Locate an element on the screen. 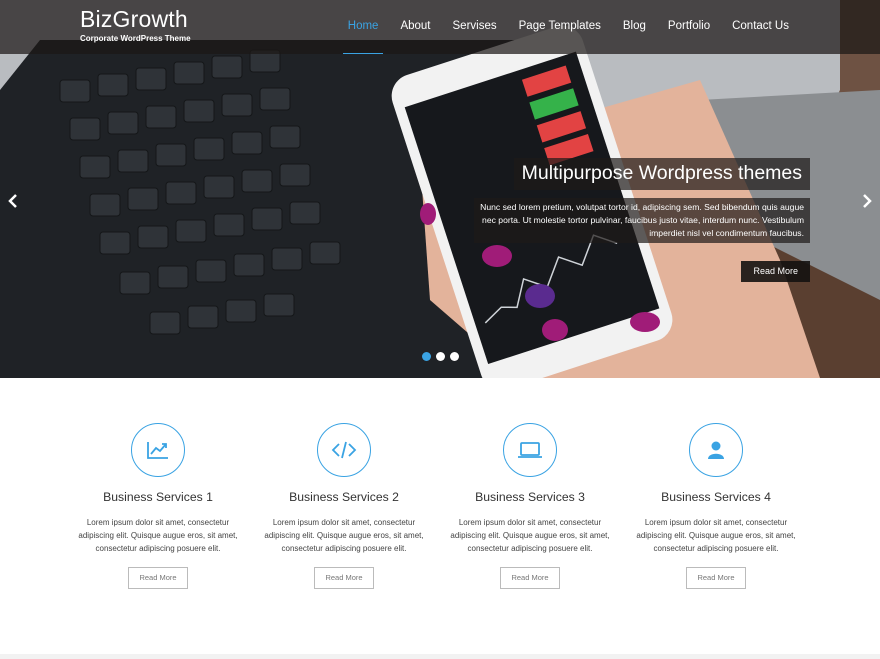  nav-item-services: Servises is located at coordinates (475, 27).